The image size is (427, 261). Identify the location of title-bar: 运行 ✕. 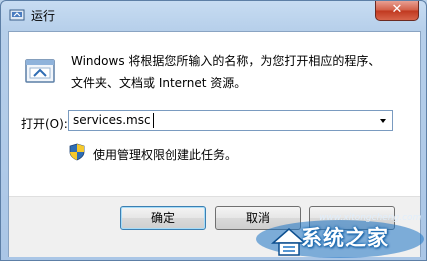
(213, 15).